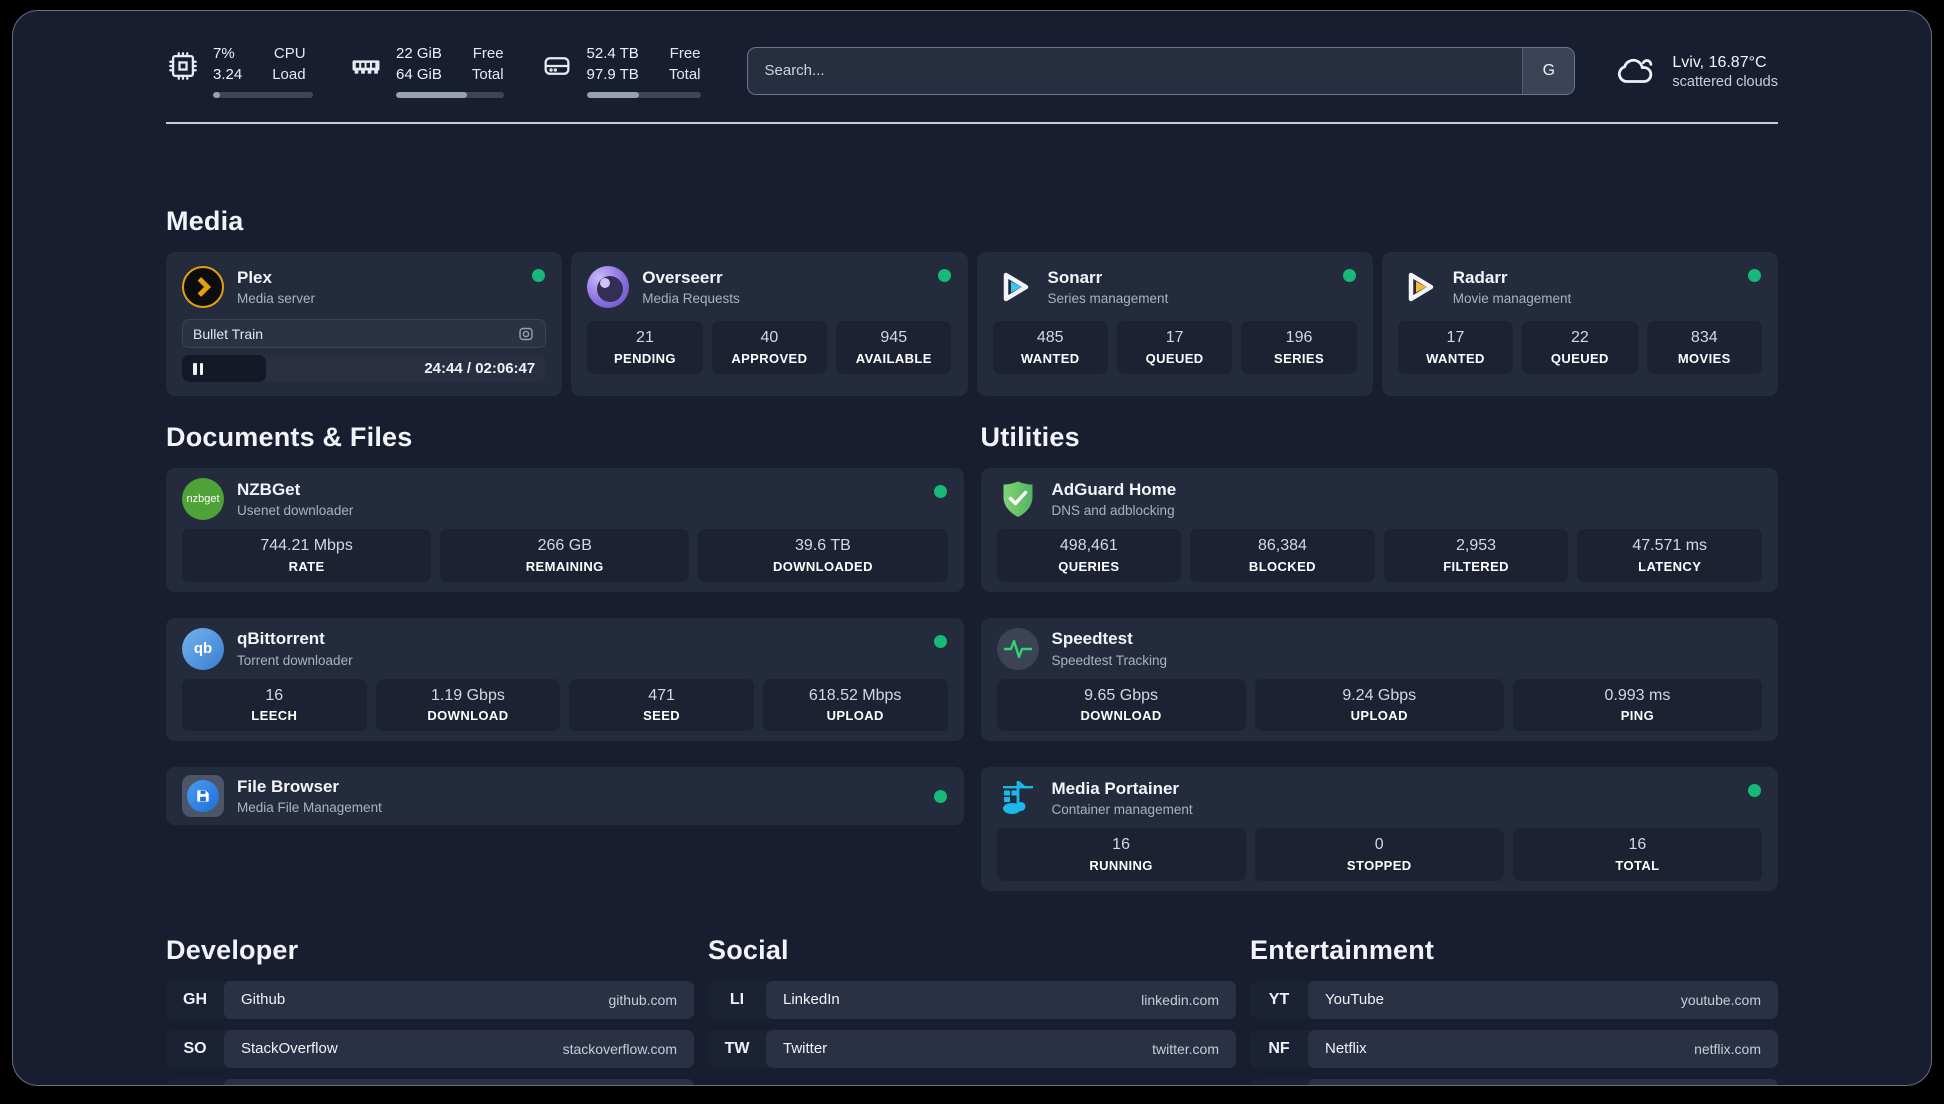 Image resolution: width=1944 pixels, height=1104 pixels. I want to click on bookmark-name: Netflix, so click(1346, 1049).